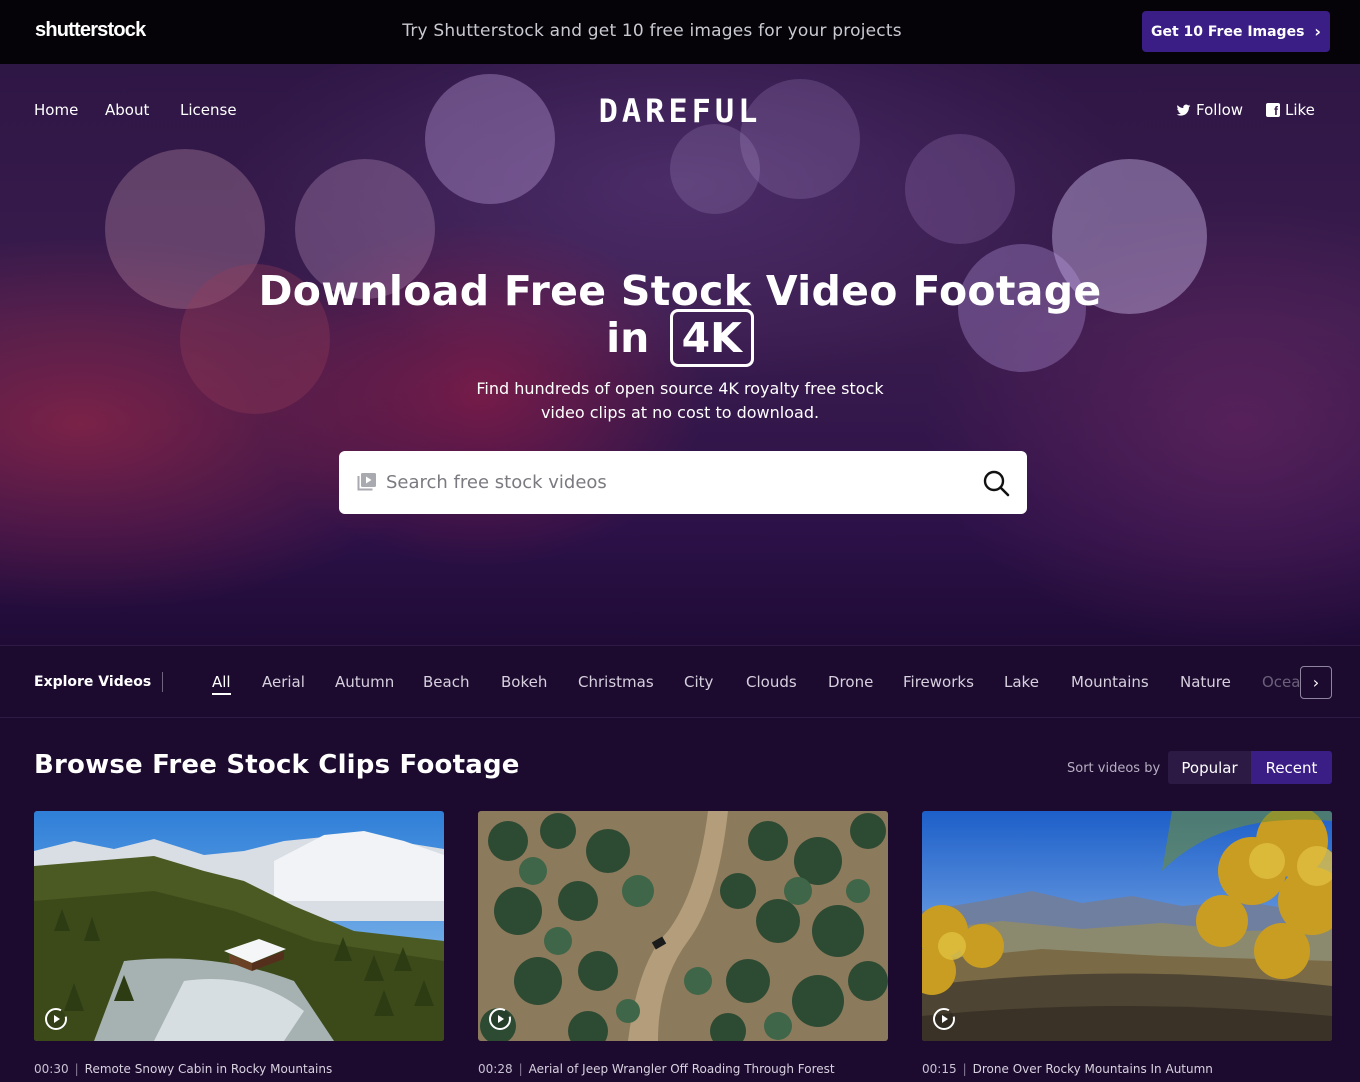 Image resolution: width=1360 pixels, height=1082 pixels. I want to click on category-beach: Beach, so click(446, 682).